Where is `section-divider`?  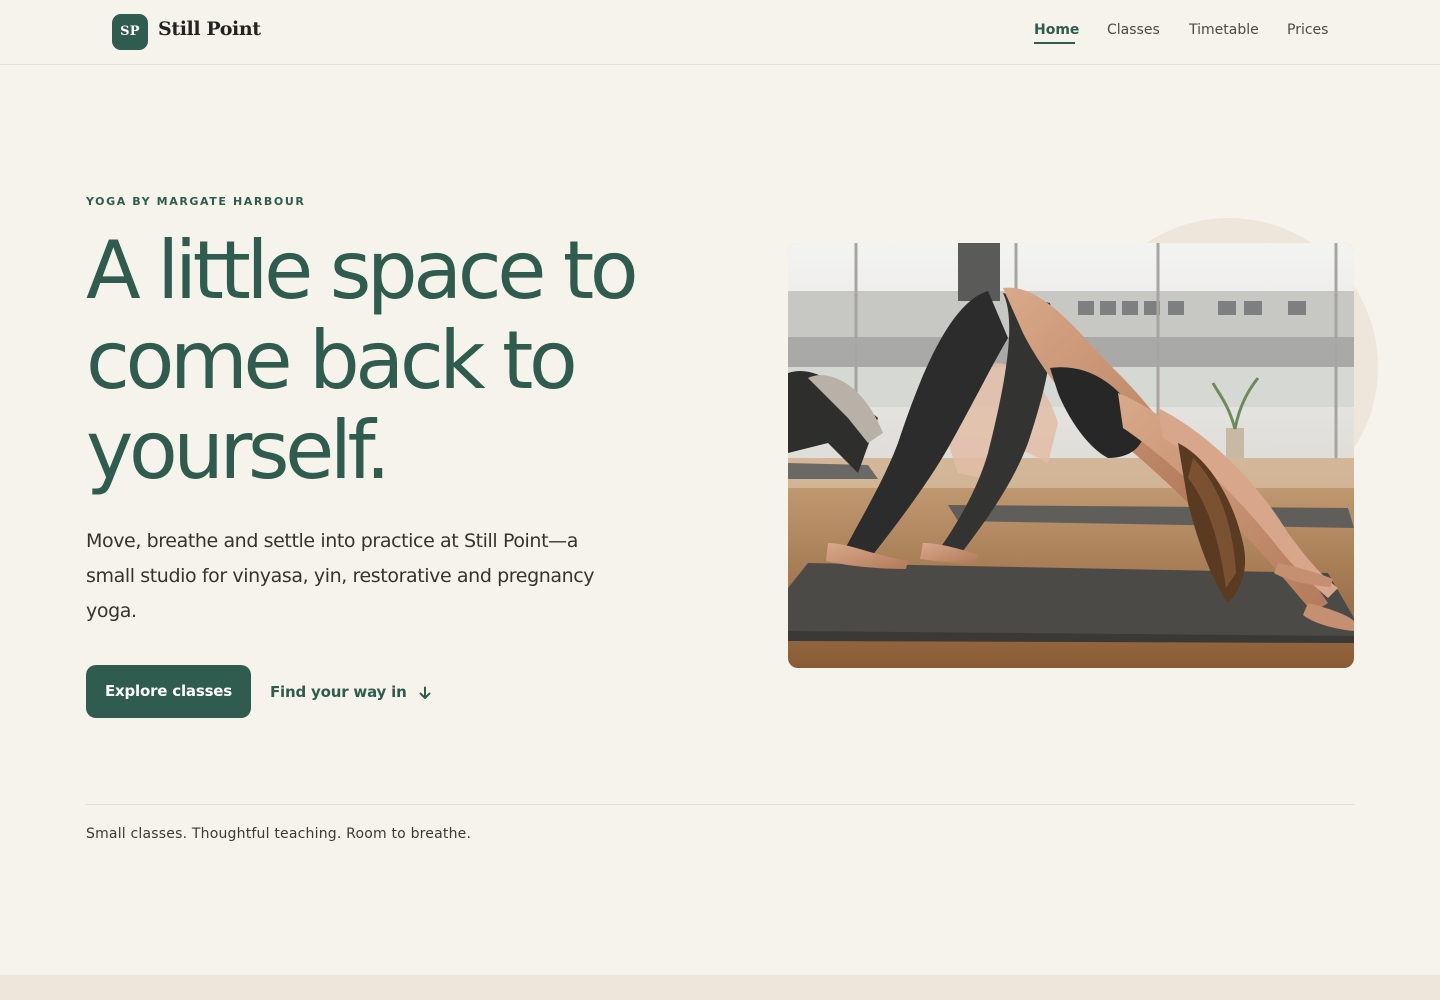
section-divider is located at coordinates (720, 804).